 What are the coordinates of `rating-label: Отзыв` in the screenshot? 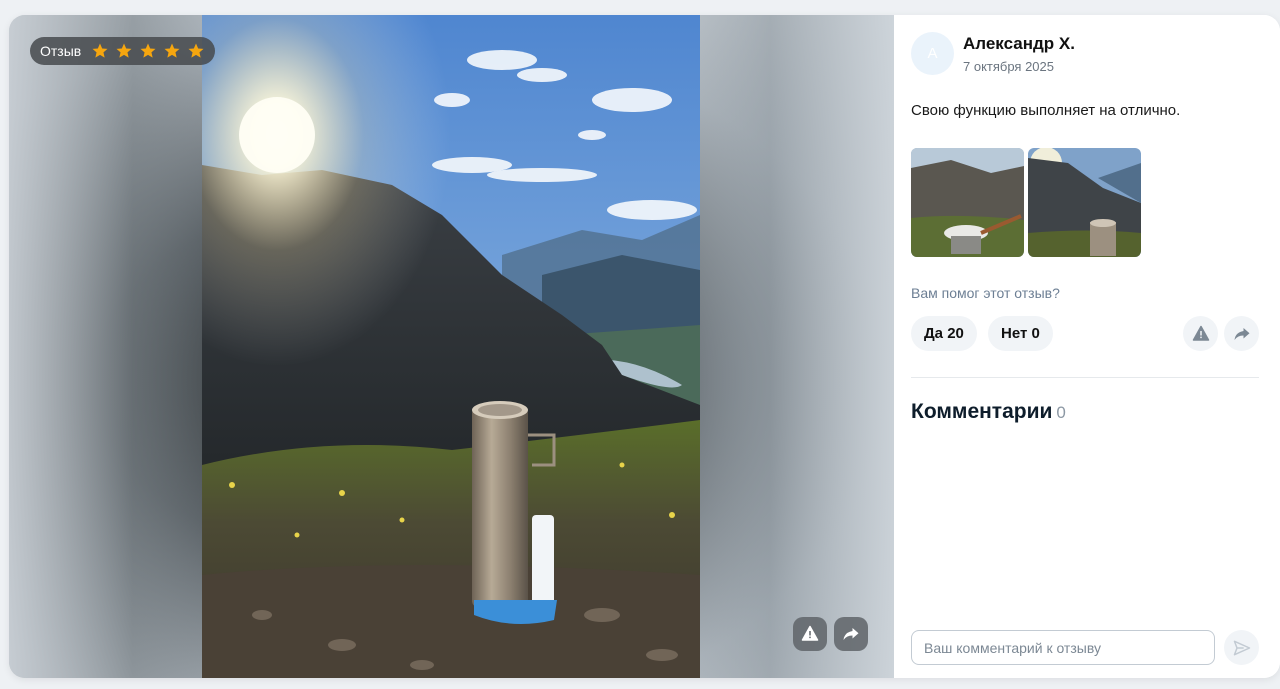 It's located at (61, 51).